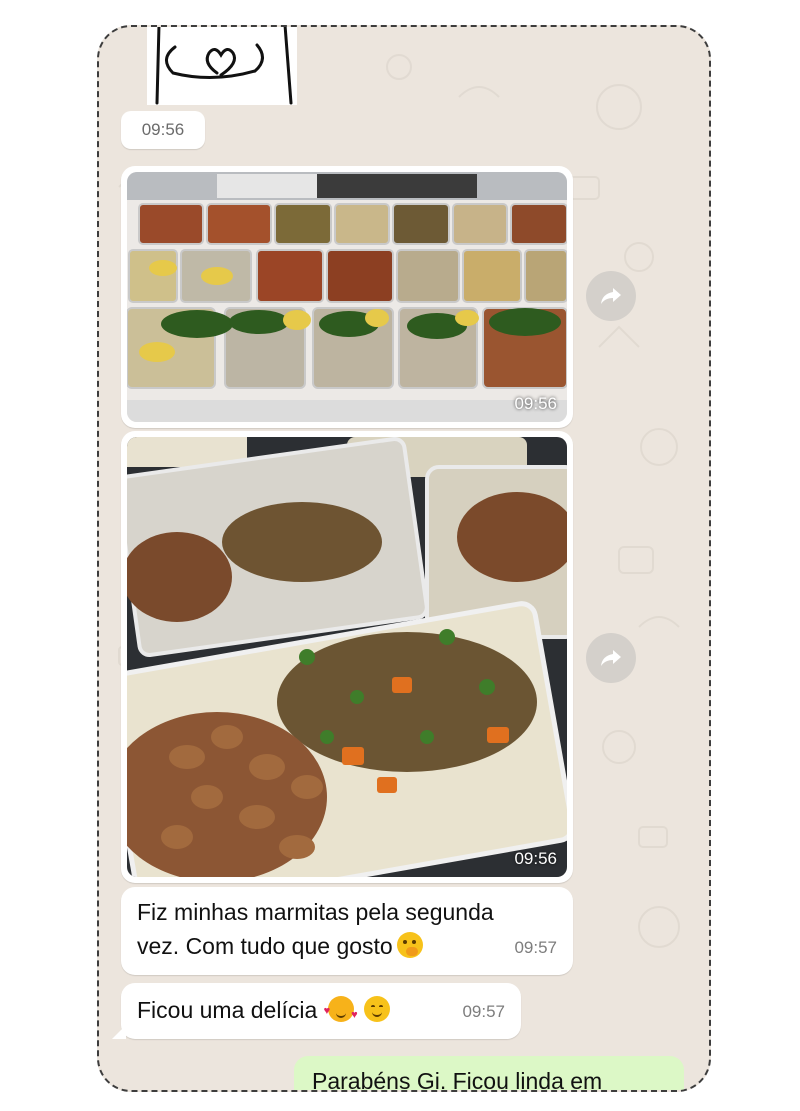  I want to click on face-with-hand-over-mouth-emoji, so click(409, 945).